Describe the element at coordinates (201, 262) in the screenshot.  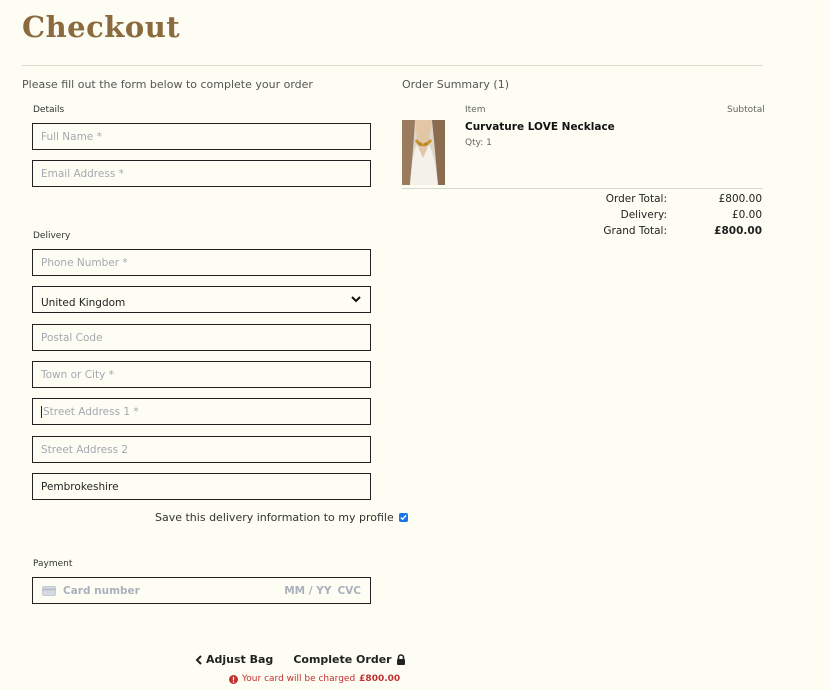
I see `phone-input: Phone Number *` at that location.